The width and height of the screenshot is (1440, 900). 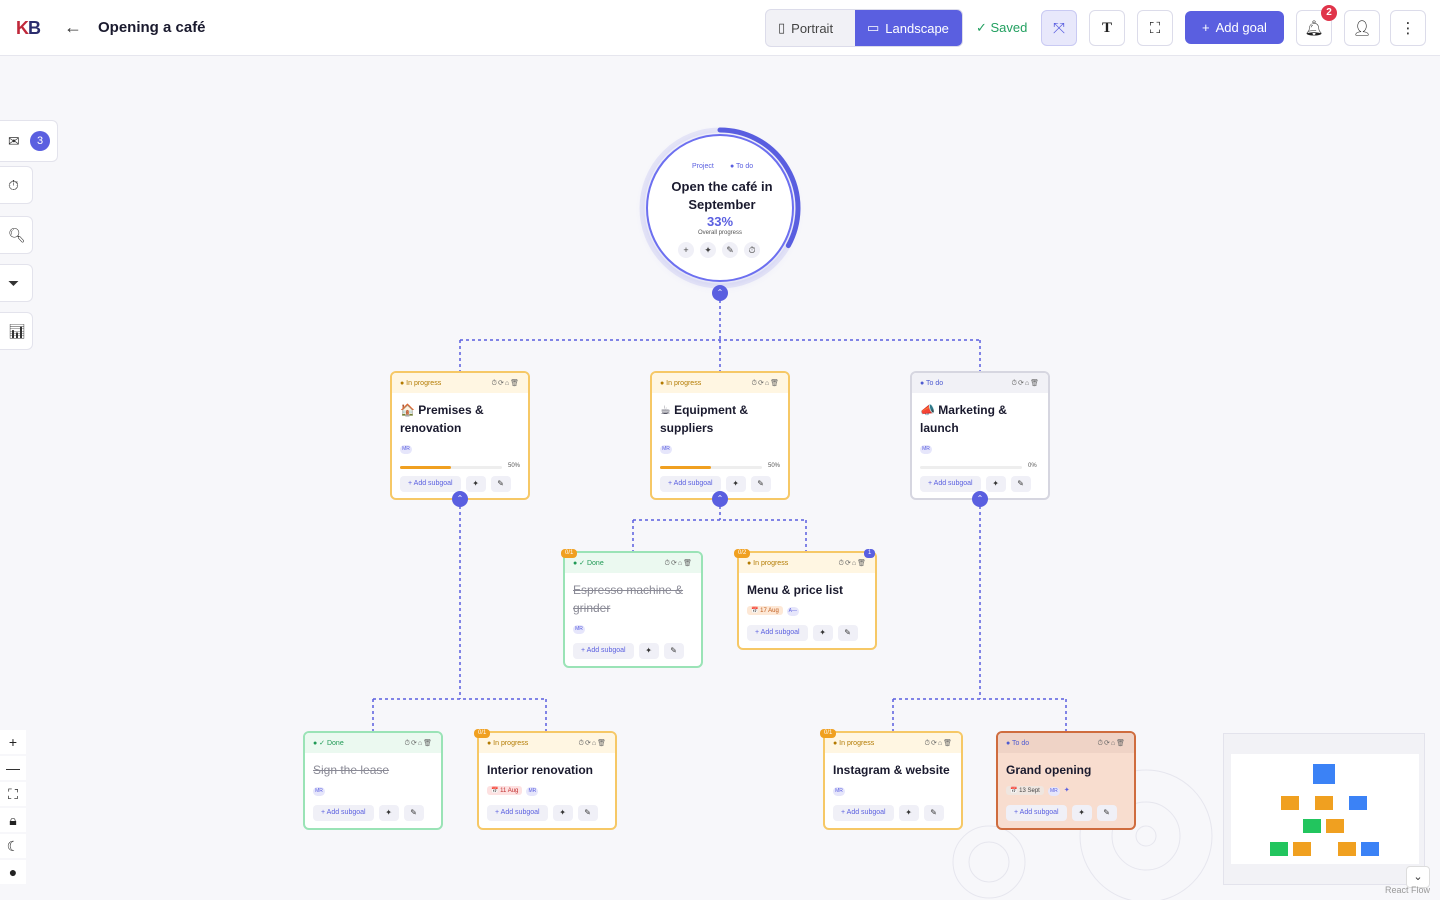 What do you see at coordinates (1049, 770) in the screenshot?
I see `goal-title: Grand opening` at bounding box center [1049, 770].